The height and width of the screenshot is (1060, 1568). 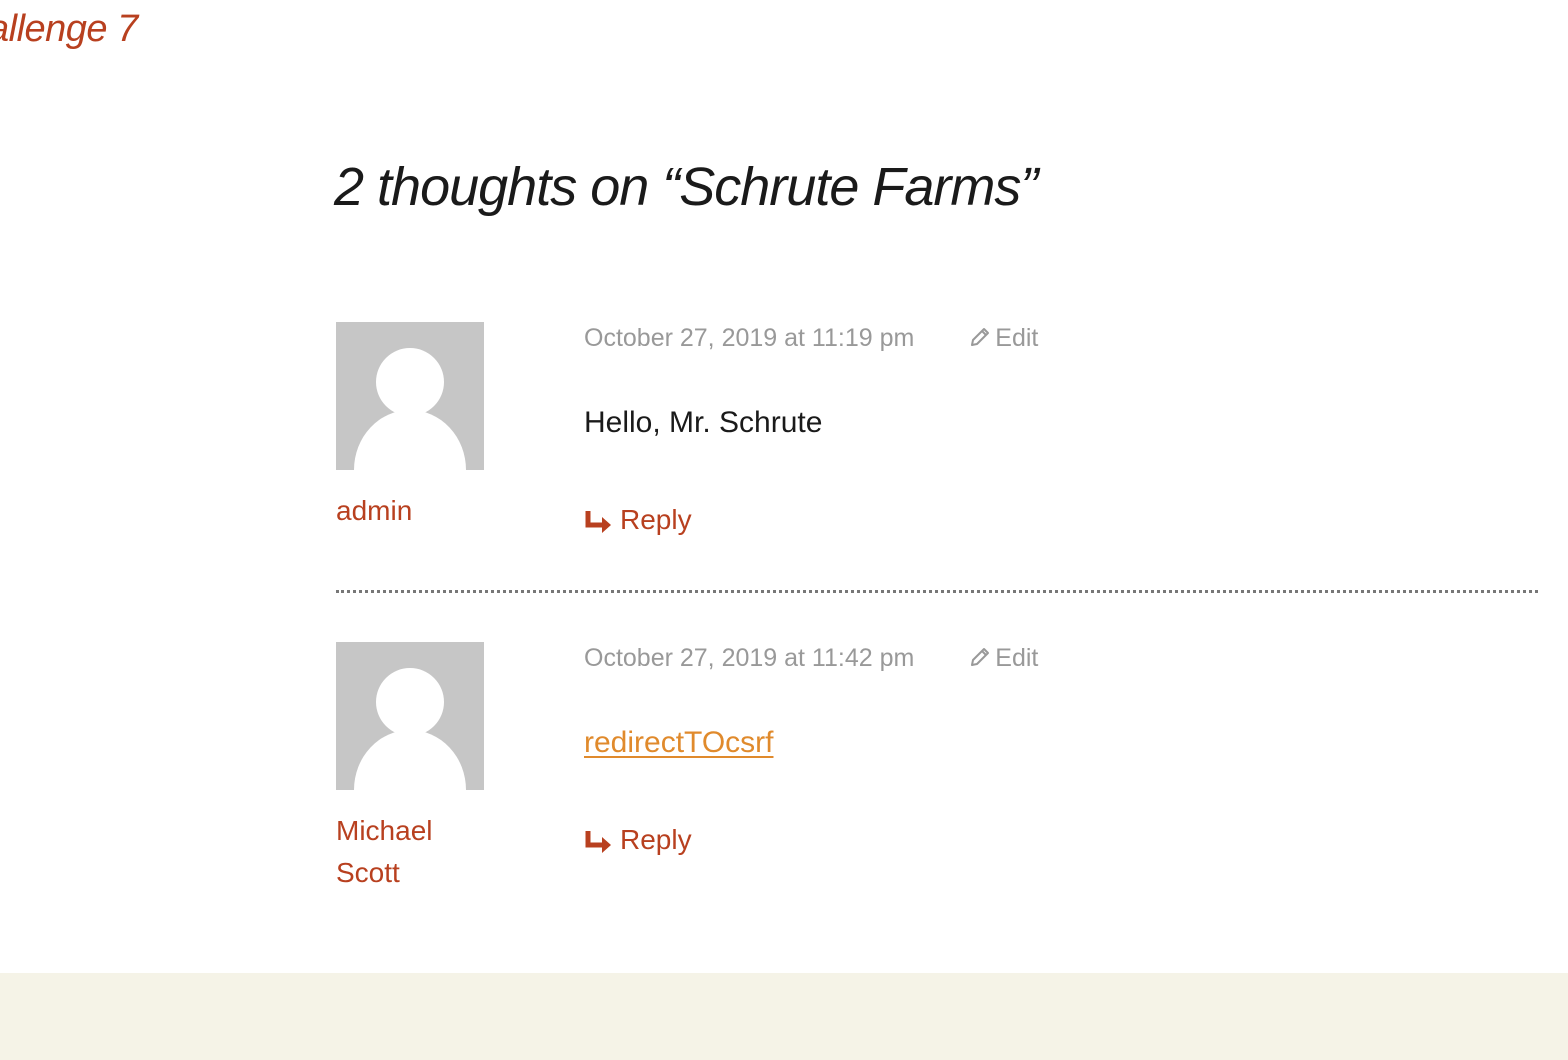 What do you see at coordinates (703, 422) in the screenshot?
I see `comment-content: Hello, Mr. Schrute` at bounding box center [703, 422].